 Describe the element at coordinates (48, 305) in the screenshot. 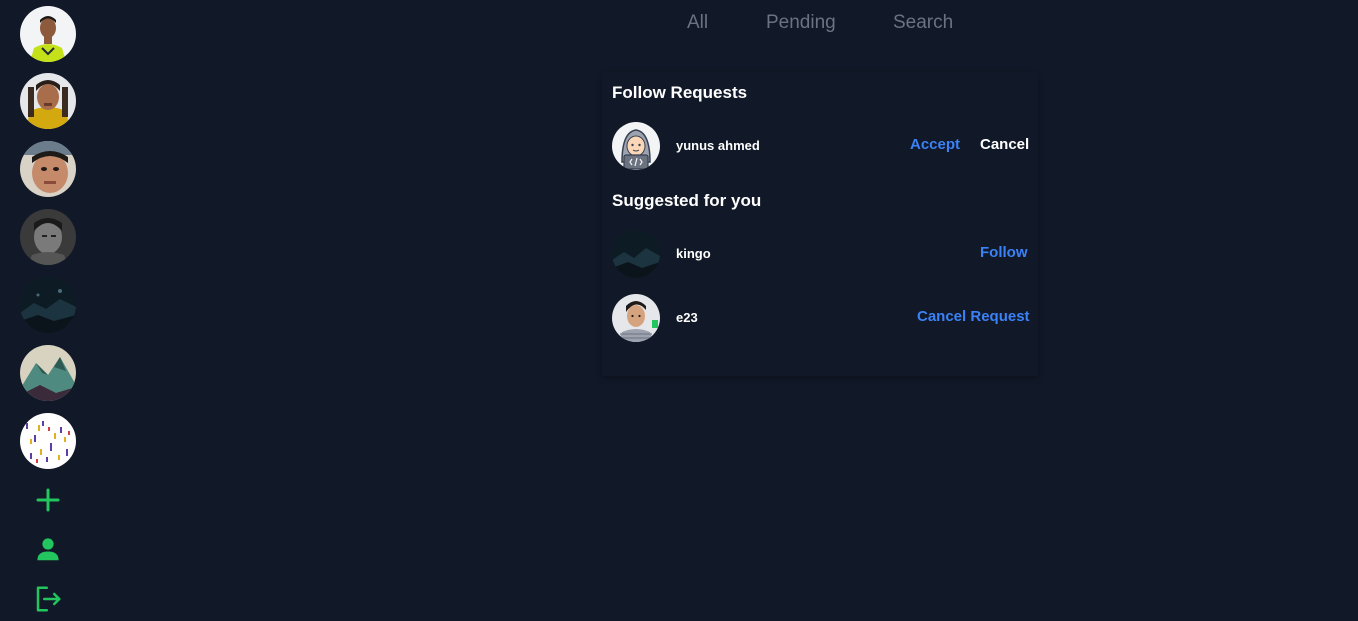

I see `avatar-dark-landscape` at that location.